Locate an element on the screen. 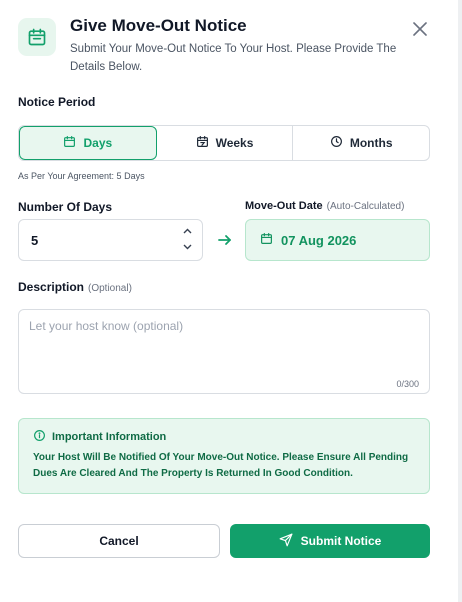 This screenshot has width=462, height=602. move-out-date-label: Move-Out Date (Auto-Calculated) is located at coordinates (324, 206).